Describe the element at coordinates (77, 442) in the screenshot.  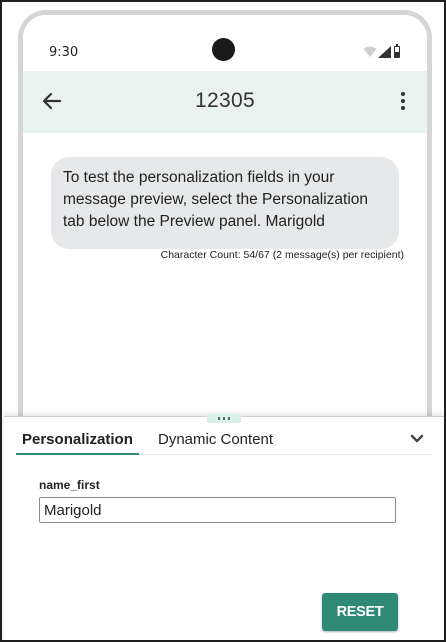
I see `tab-personalization: Personalization` at that location.